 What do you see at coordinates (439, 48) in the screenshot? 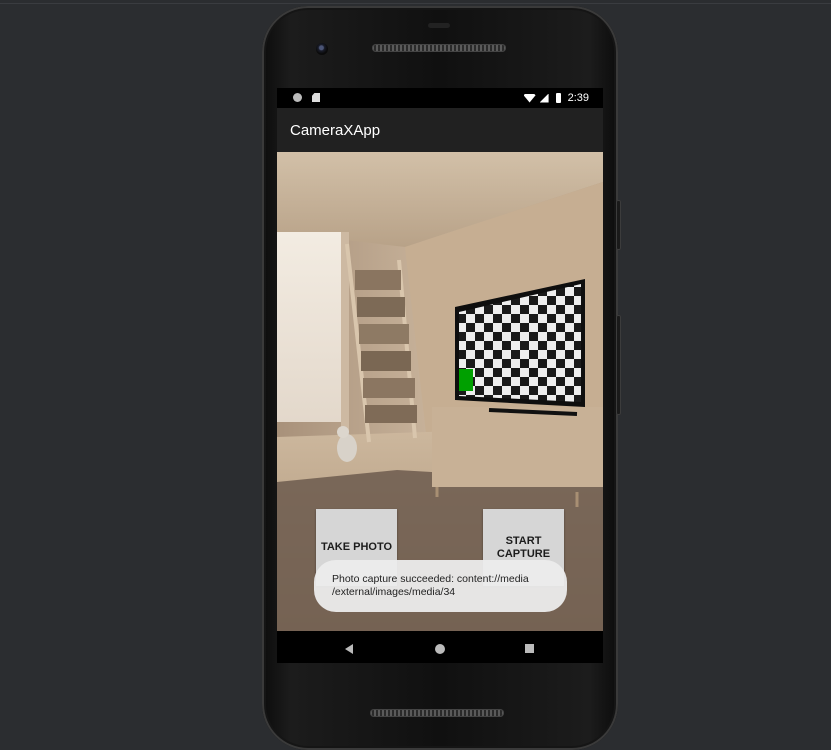
I see `earpiece-speaker` at bounding box center [439, 48].